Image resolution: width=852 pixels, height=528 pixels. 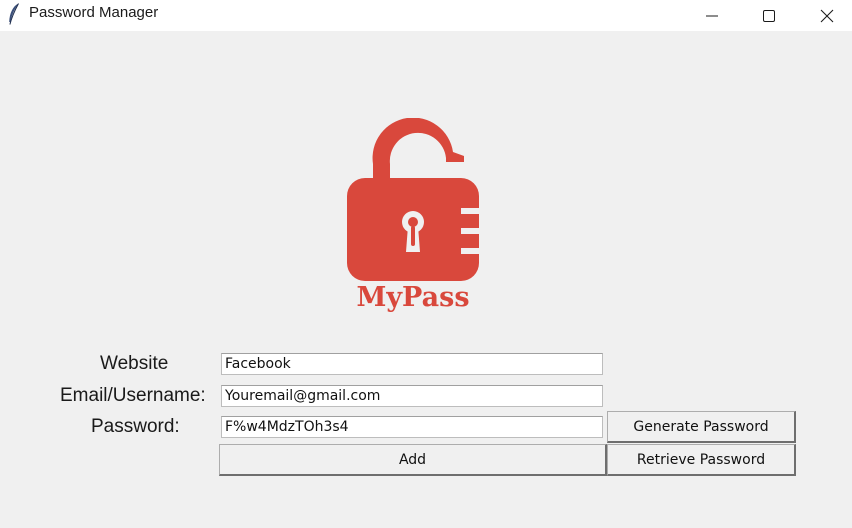 What do you see at coordinates (14, 14) in the screenshot?
I see `feather-icon` at bounding box center [14, 14].